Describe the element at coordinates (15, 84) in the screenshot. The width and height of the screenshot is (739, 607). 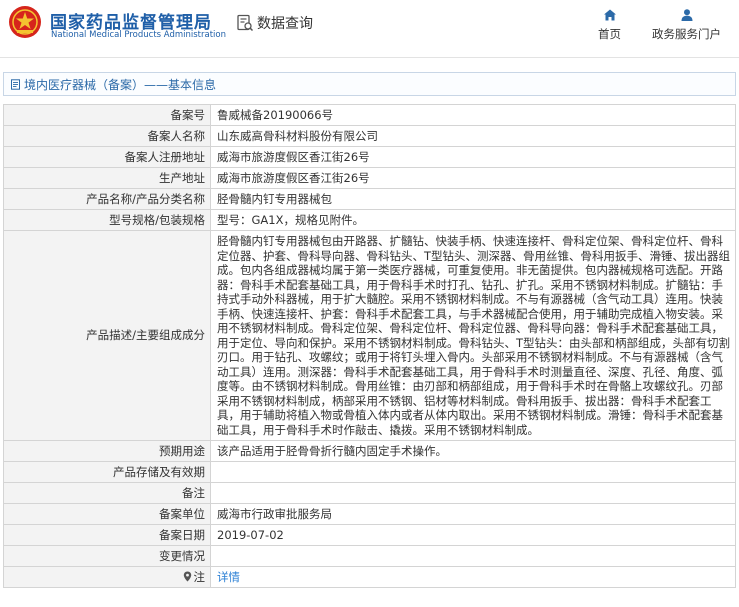
I see `document-icon` at that location.